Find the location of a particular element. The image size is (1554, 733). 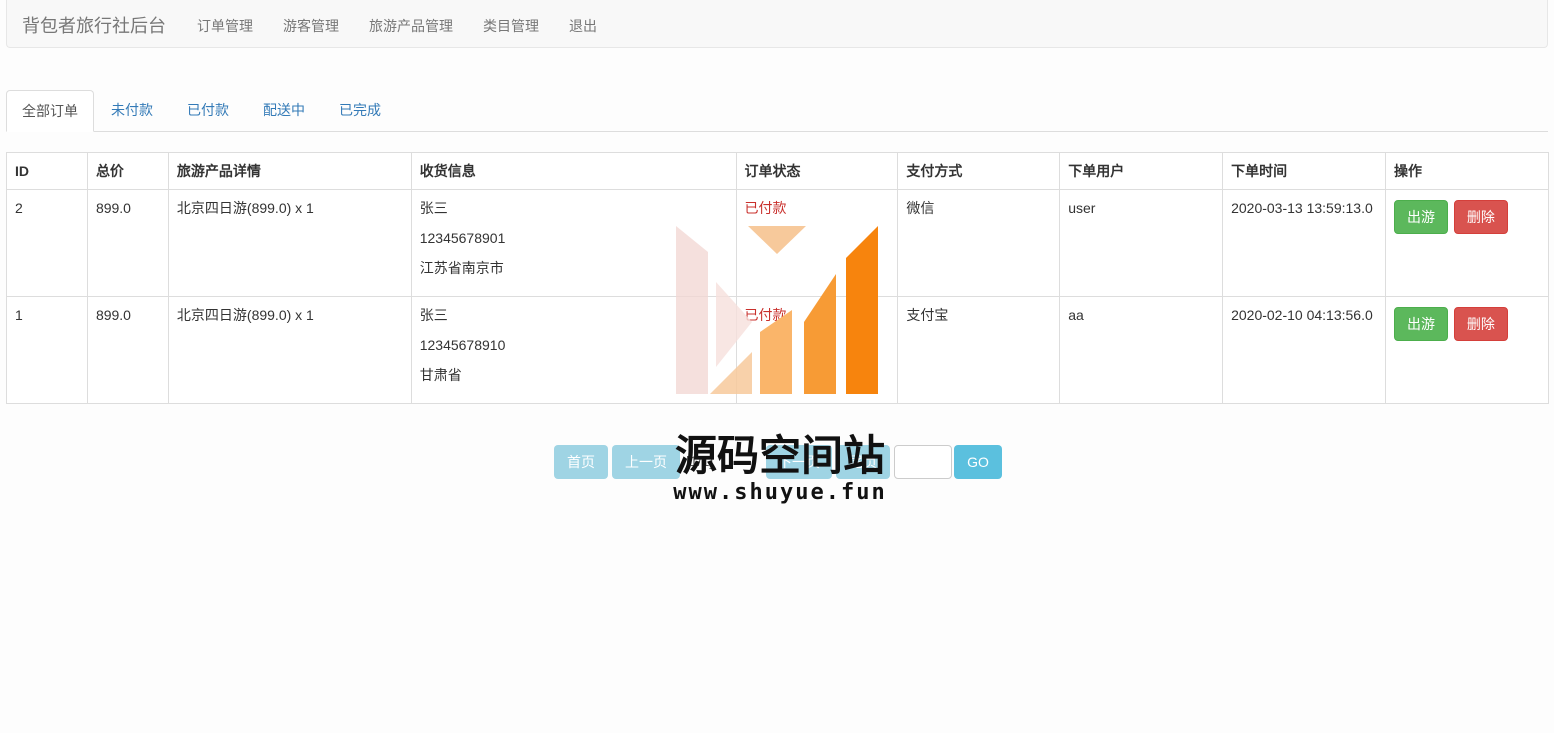

header-receiver: 收货信息 is located at coordinates (573, 171).